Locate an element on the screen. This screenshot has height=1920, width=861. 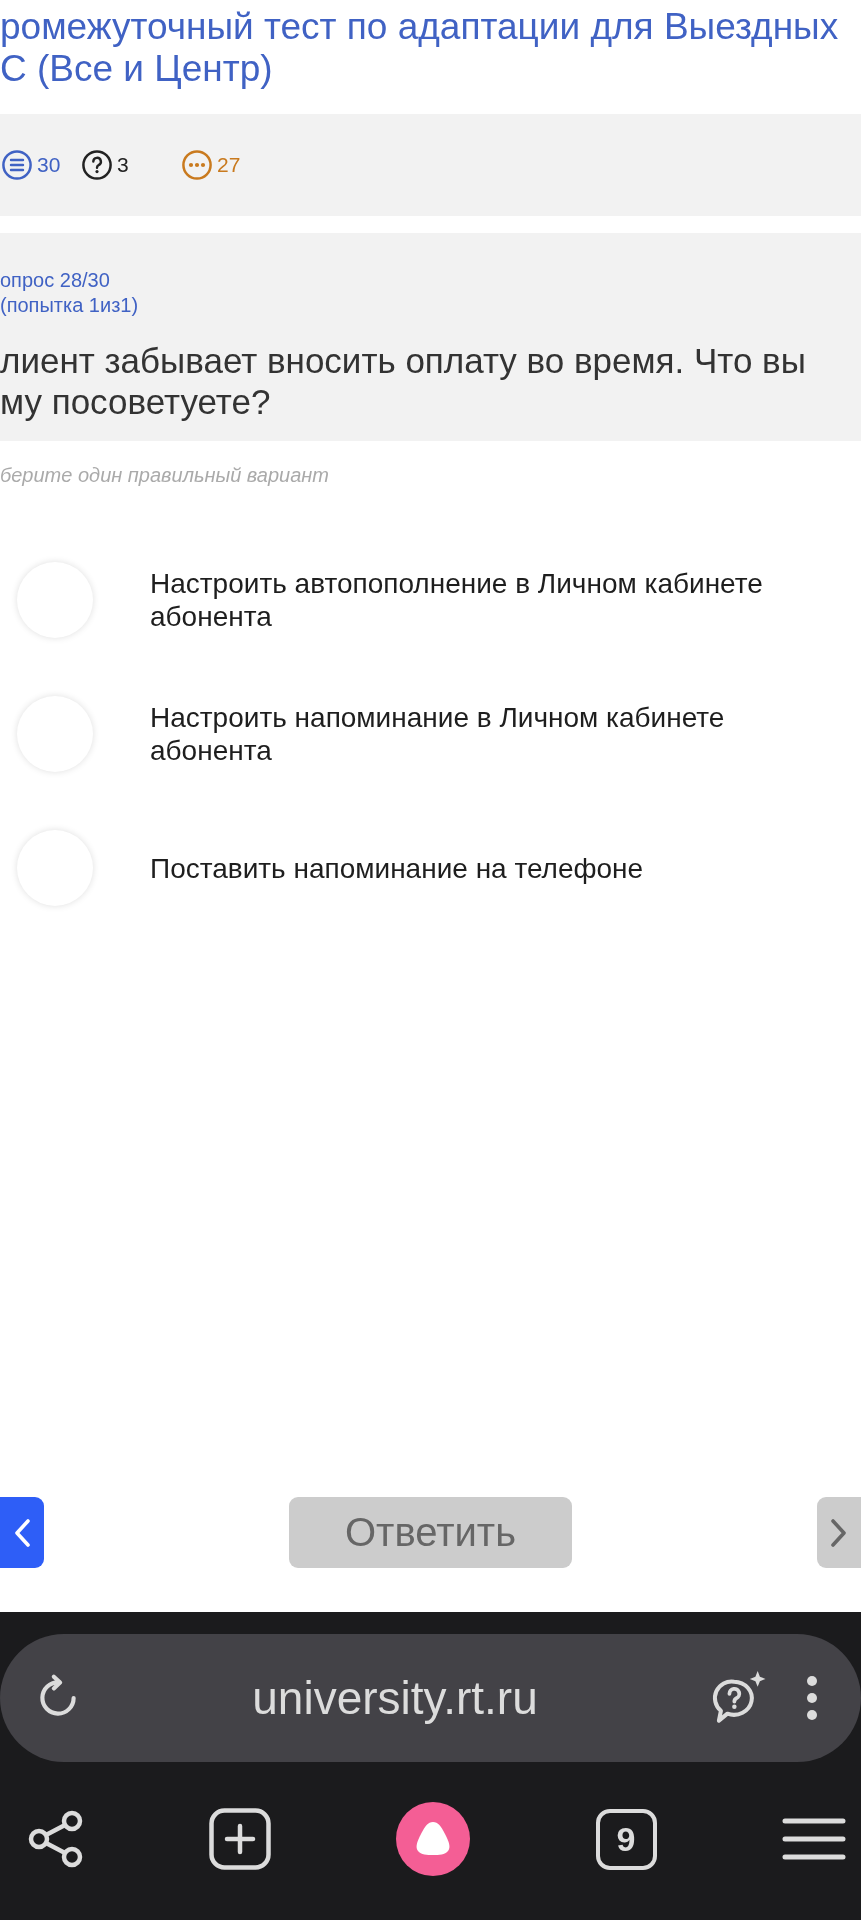
chevron-right-icon is located at coordinates (839, 1532).